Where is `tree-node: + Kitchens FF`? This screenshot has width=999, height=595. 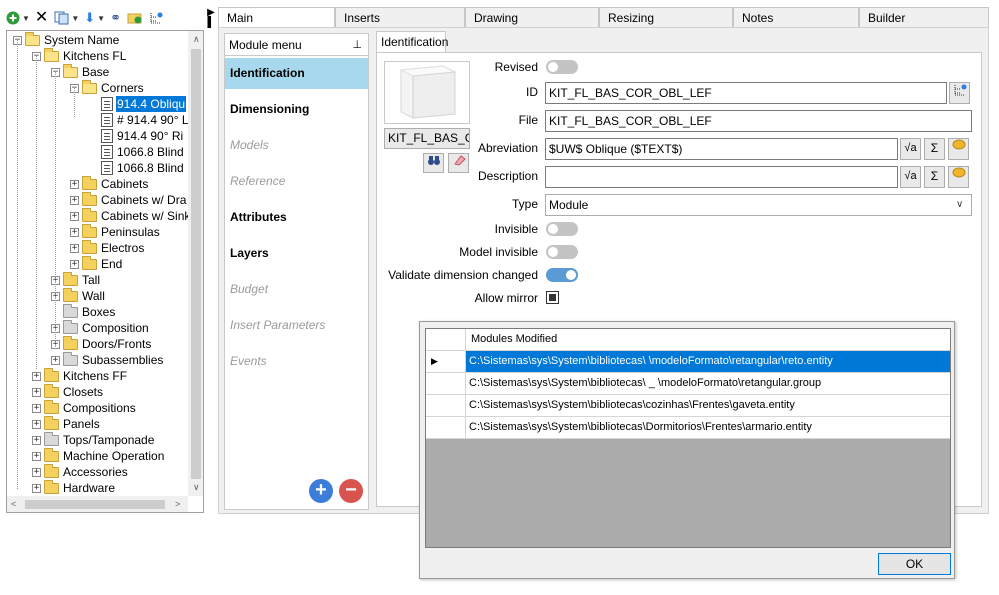 tree-node: + Kitchens FF is located at coordinates (80, 375).